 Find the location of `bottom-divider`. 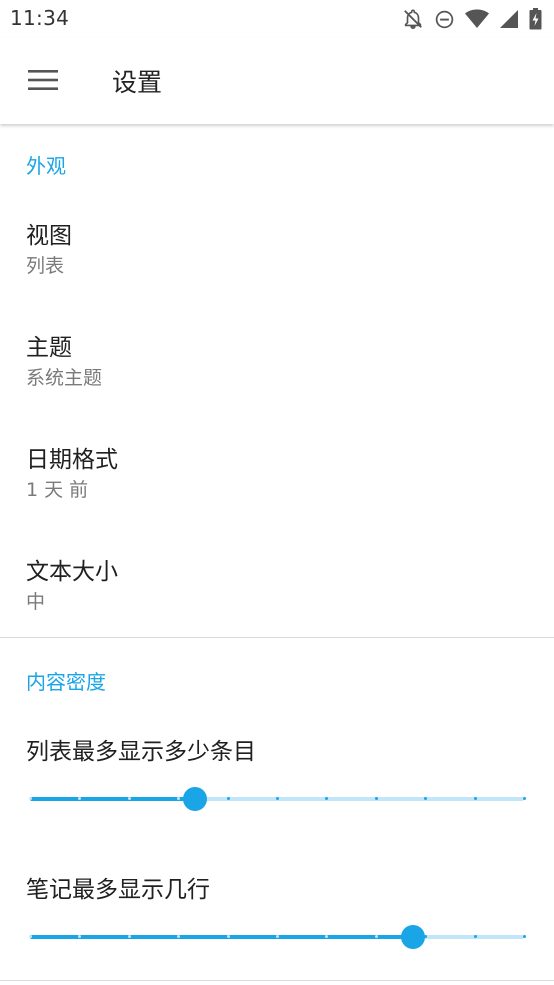

bottom-divider is located at coordinates (277, 980).